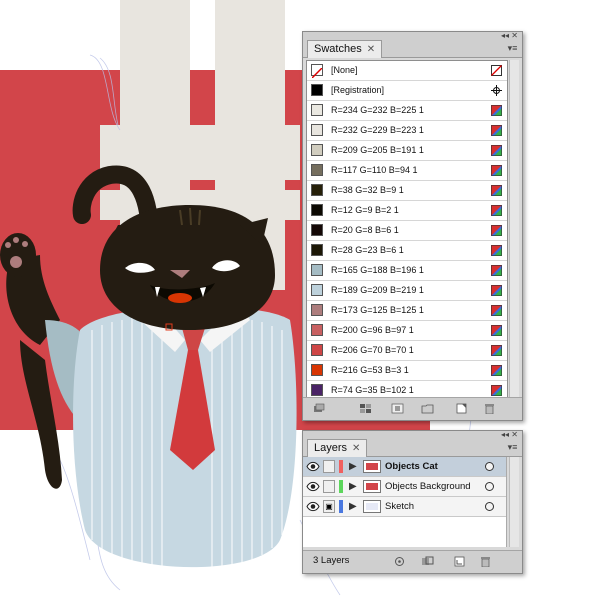 The width and height of the screenshot is (600, 600). What do you see at coordinates (512, 48) in the screenshot?
I see `options-menu-icon: ▾≡` at bounding box center [512, 48].